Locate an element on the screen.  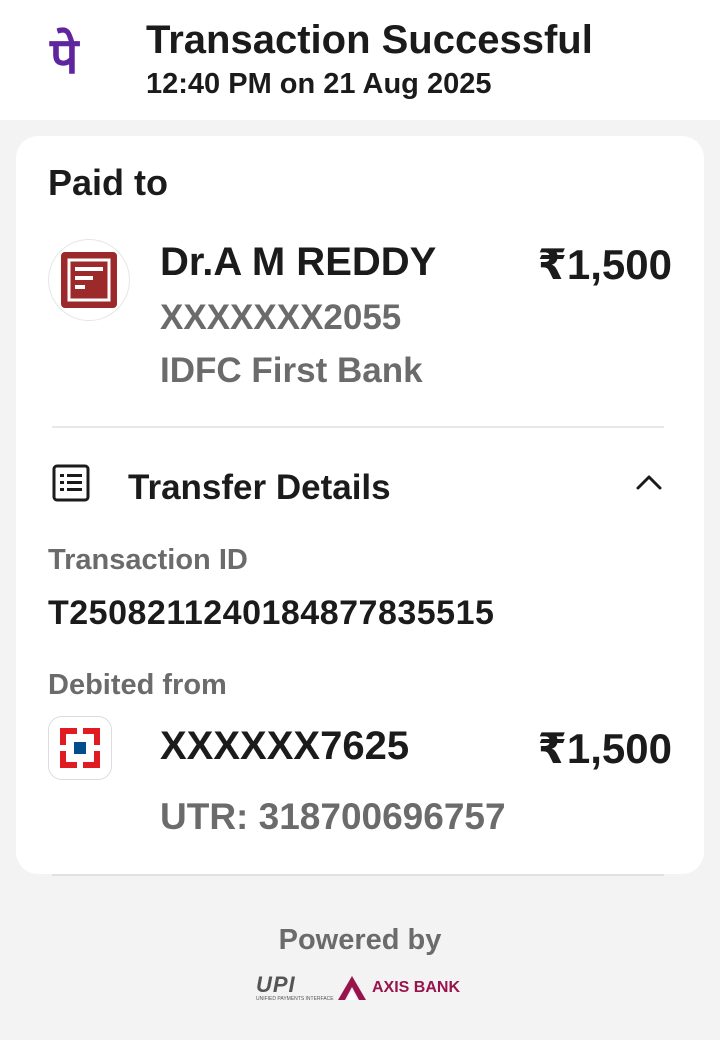
axis-bank-logo-icon: AXIS BANK is located at coordinates (398, 988).